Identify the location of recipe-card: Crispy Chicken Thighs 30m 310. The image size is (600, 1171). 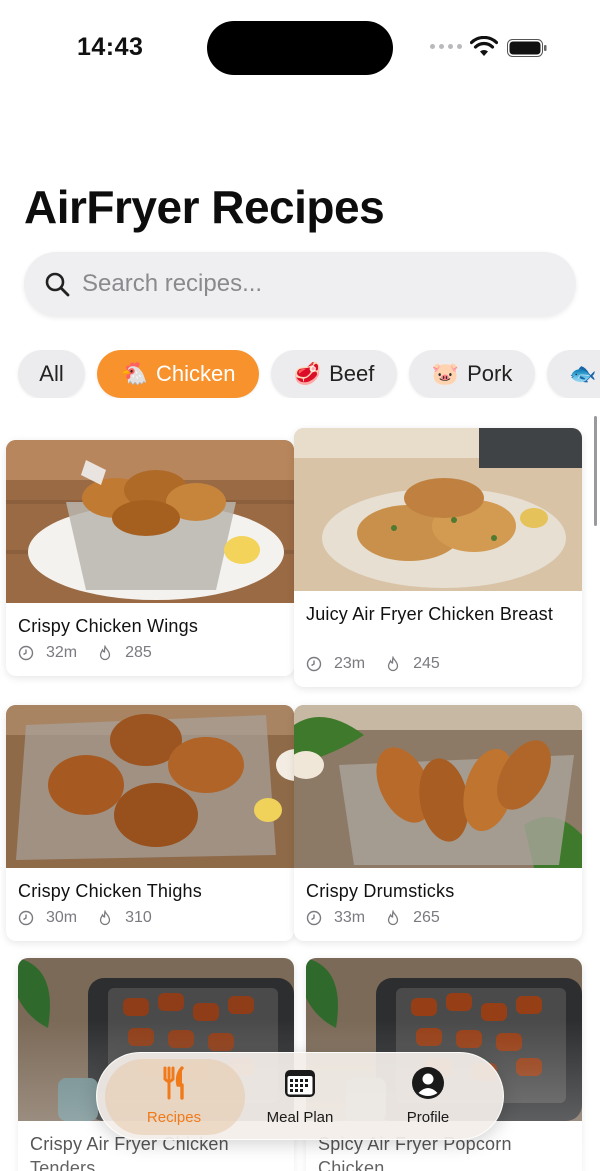
(150, 823).